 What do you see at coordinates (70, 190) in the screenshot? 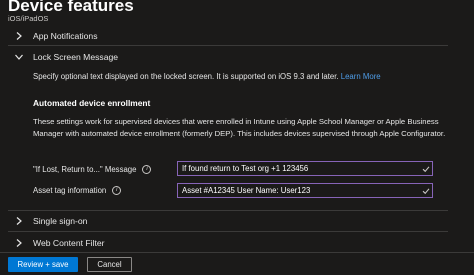
I see `field-label-text: Asset tag information` at bounding box center [70, 190].